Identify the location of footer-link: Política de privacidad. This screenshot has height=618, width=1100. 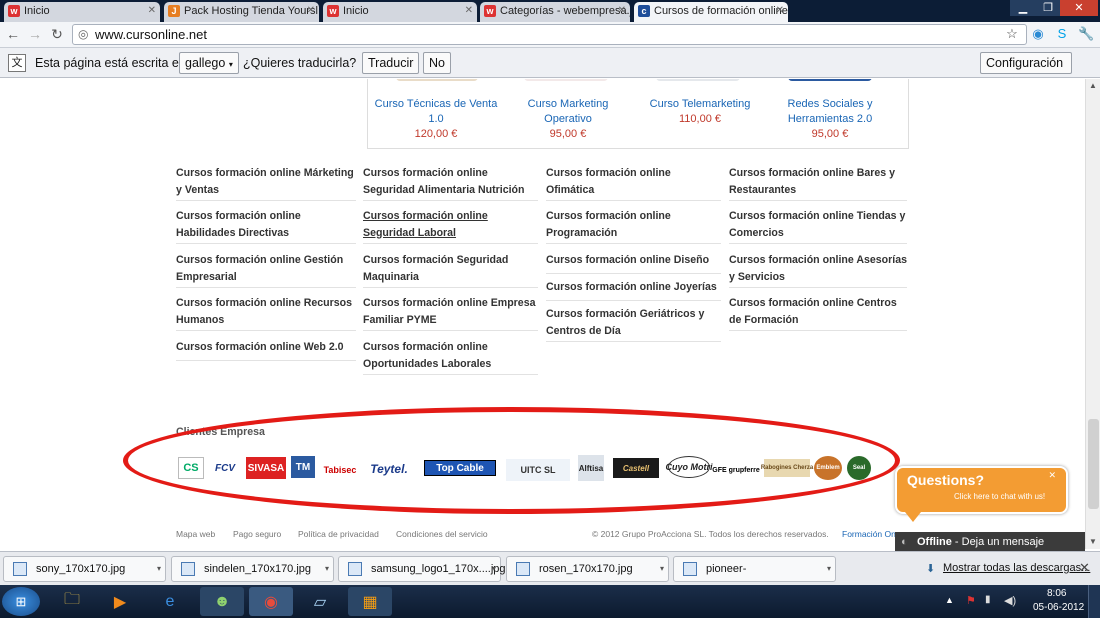
(338, 534).